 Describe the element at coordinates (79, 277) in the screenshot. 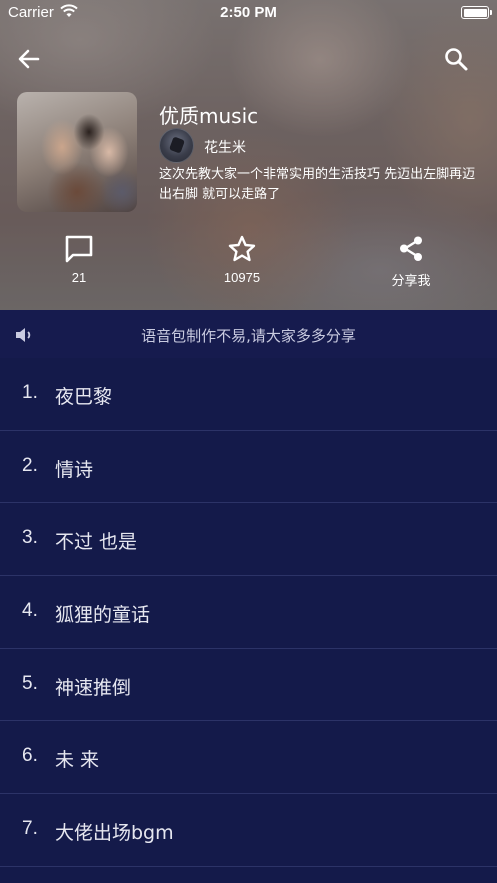

I see `comment-count: 21` at that location.